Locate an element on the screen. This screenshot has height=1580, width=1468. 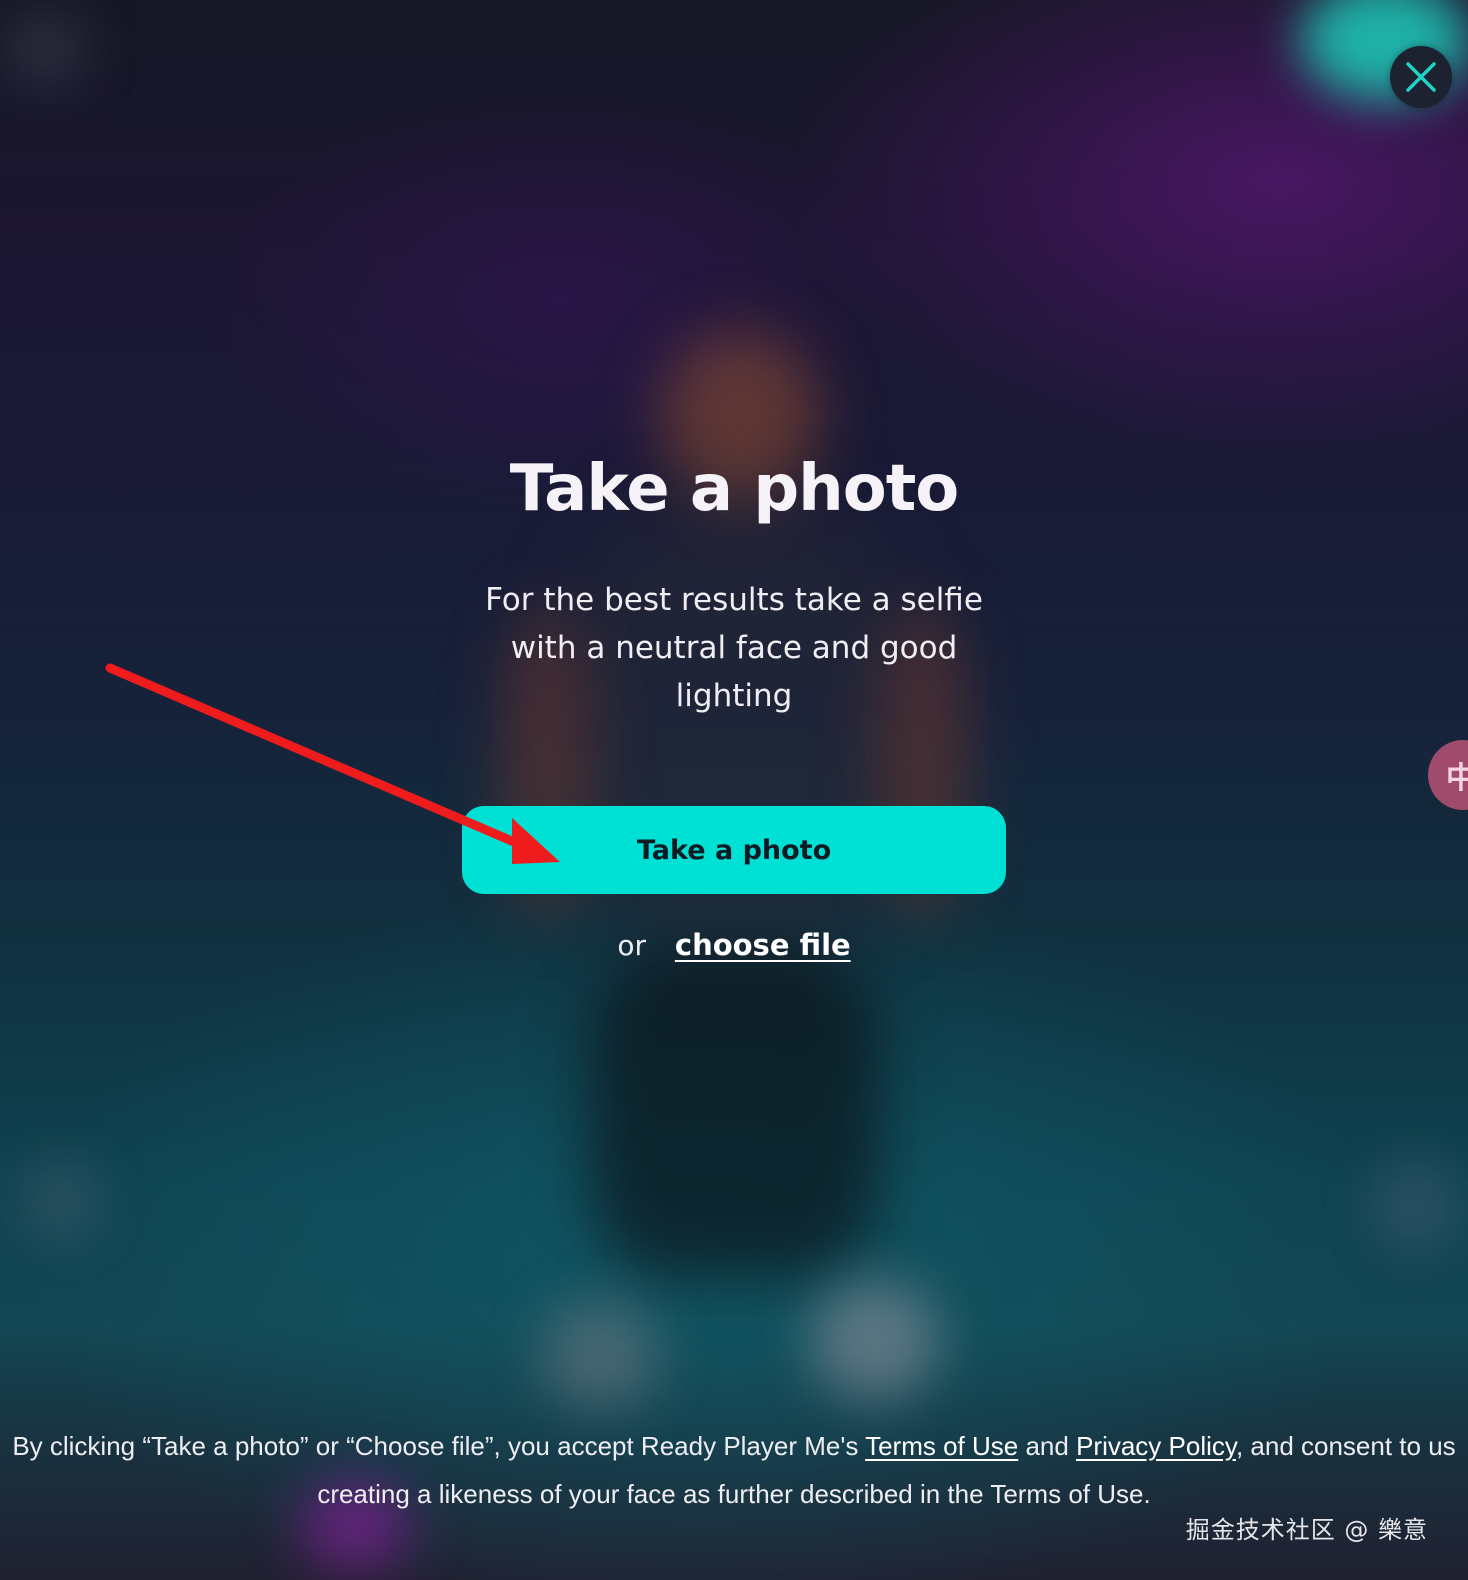
page-title: Take a photo is located at coordinates (734, 489).